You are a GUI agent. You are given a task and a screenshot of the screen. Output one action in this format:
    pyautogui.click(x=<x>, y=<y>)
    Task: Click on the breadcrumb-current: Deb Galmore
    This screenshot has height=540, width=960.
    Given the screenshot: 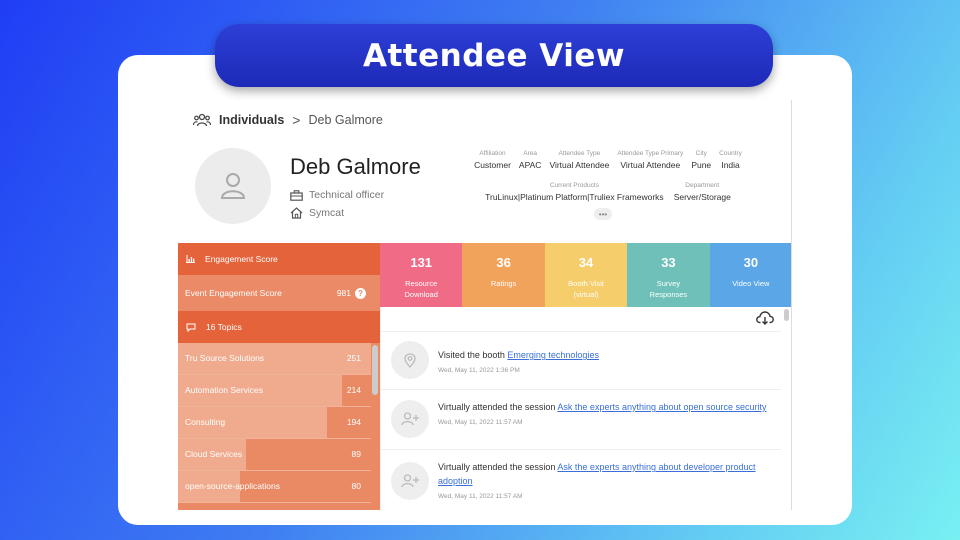 What is the action you would take?
    pyautogui.click(x=345, y=120)
    